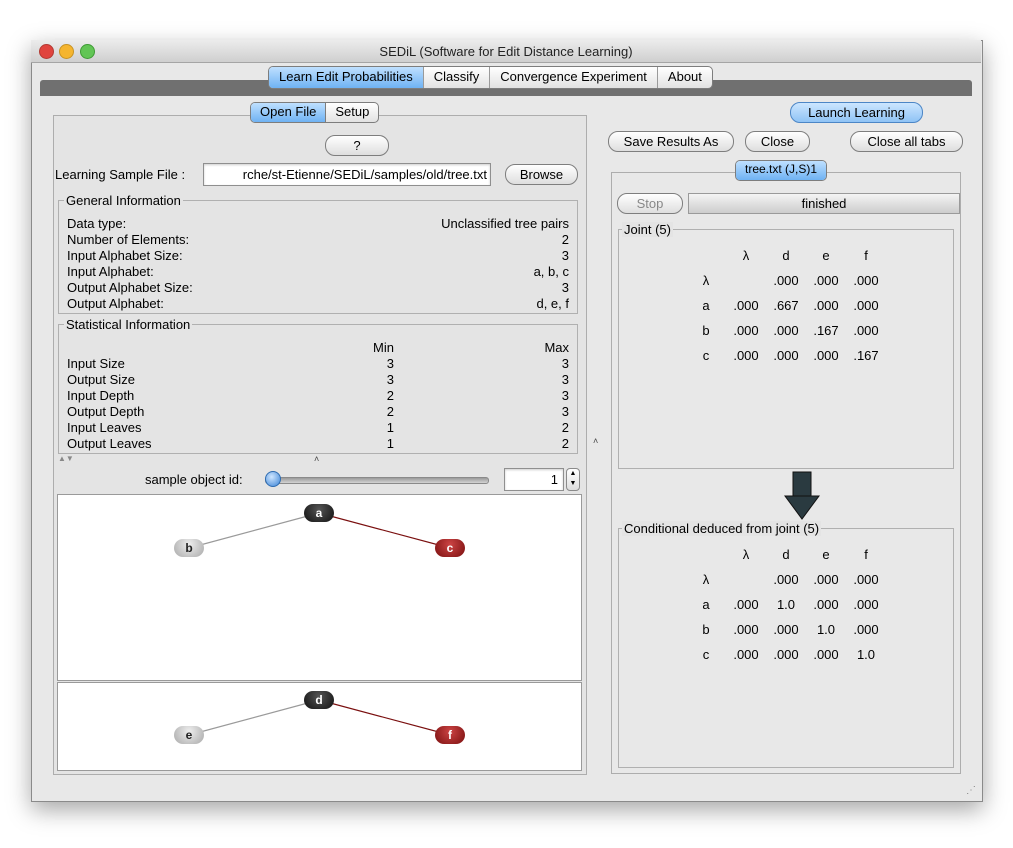  I want to click on tab-convergence-experiment: Convergence Experiment, so click(574, 77).